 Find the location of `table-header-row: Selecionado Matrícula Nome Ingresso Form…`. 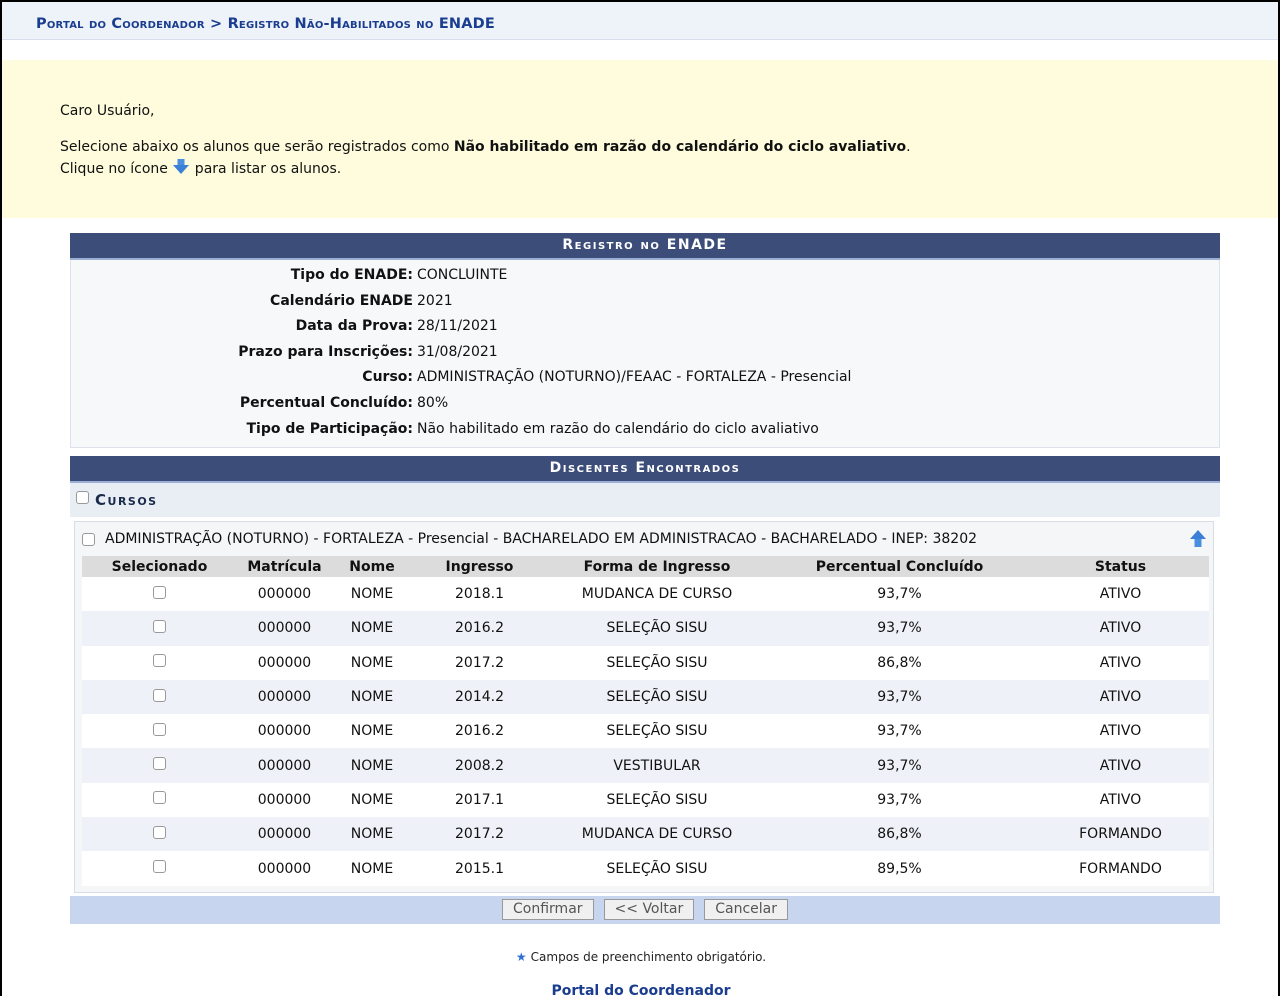

table-header-row: Selecionado Matrícula Nome Ingresso Form… is located at coordinates (645, 566).